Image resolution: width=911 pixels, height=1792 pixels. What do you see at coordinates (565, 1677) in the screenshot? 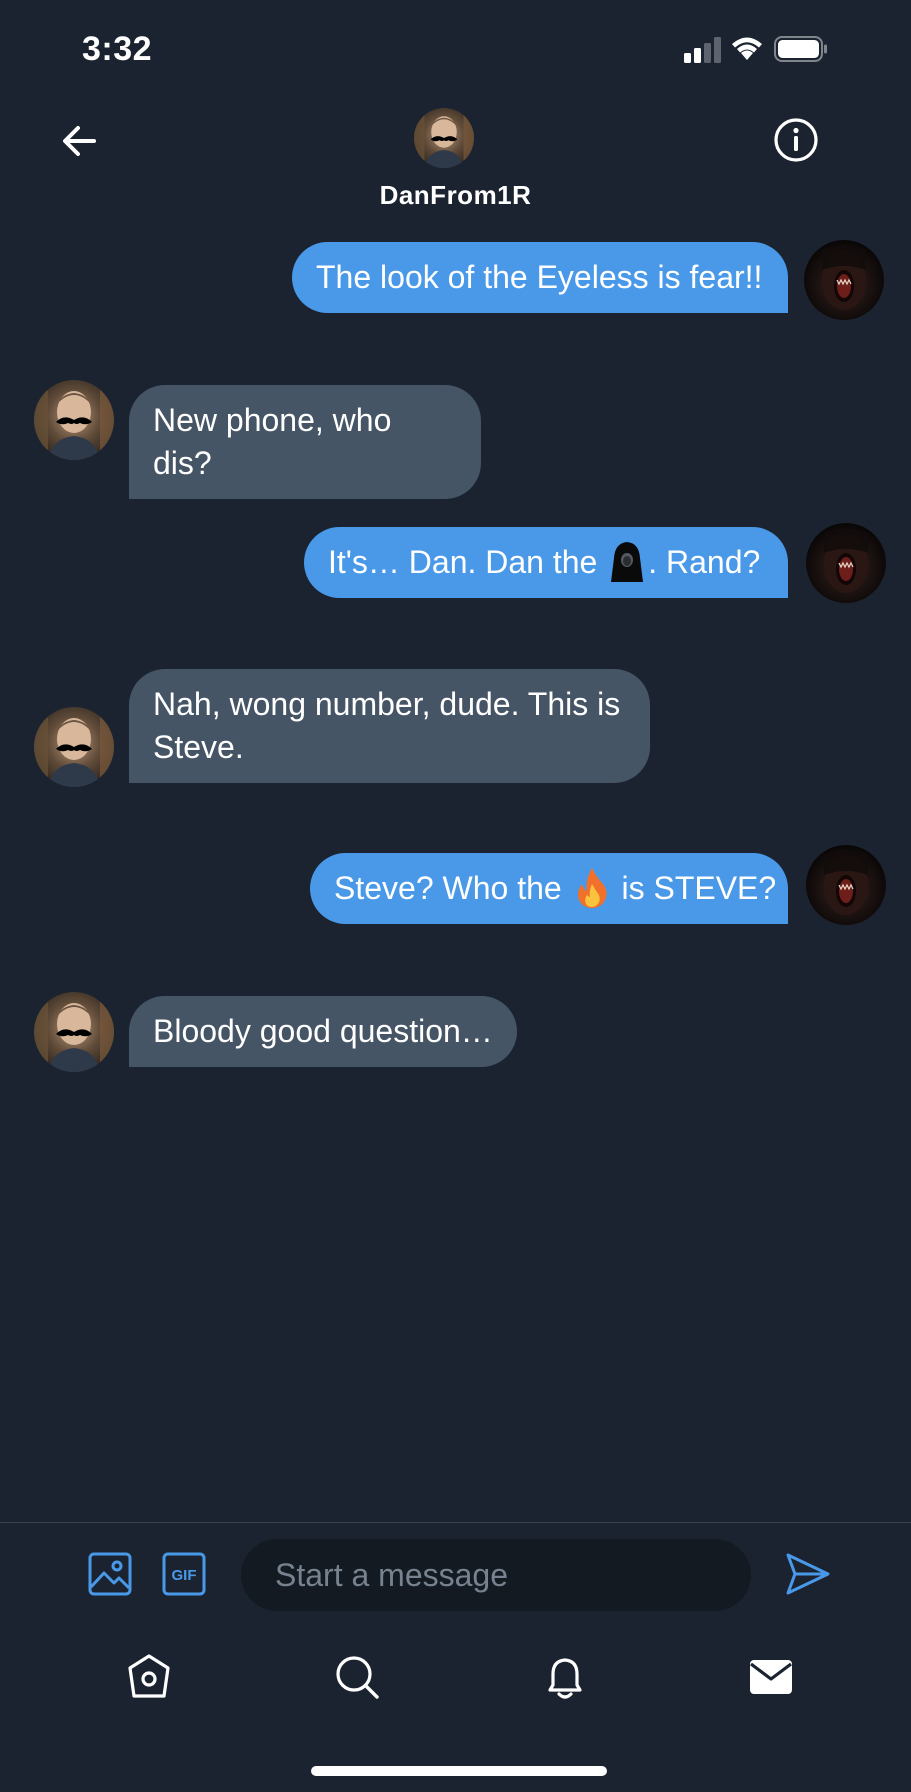
I see `bell-icon` at bounding box center [565, 1677].